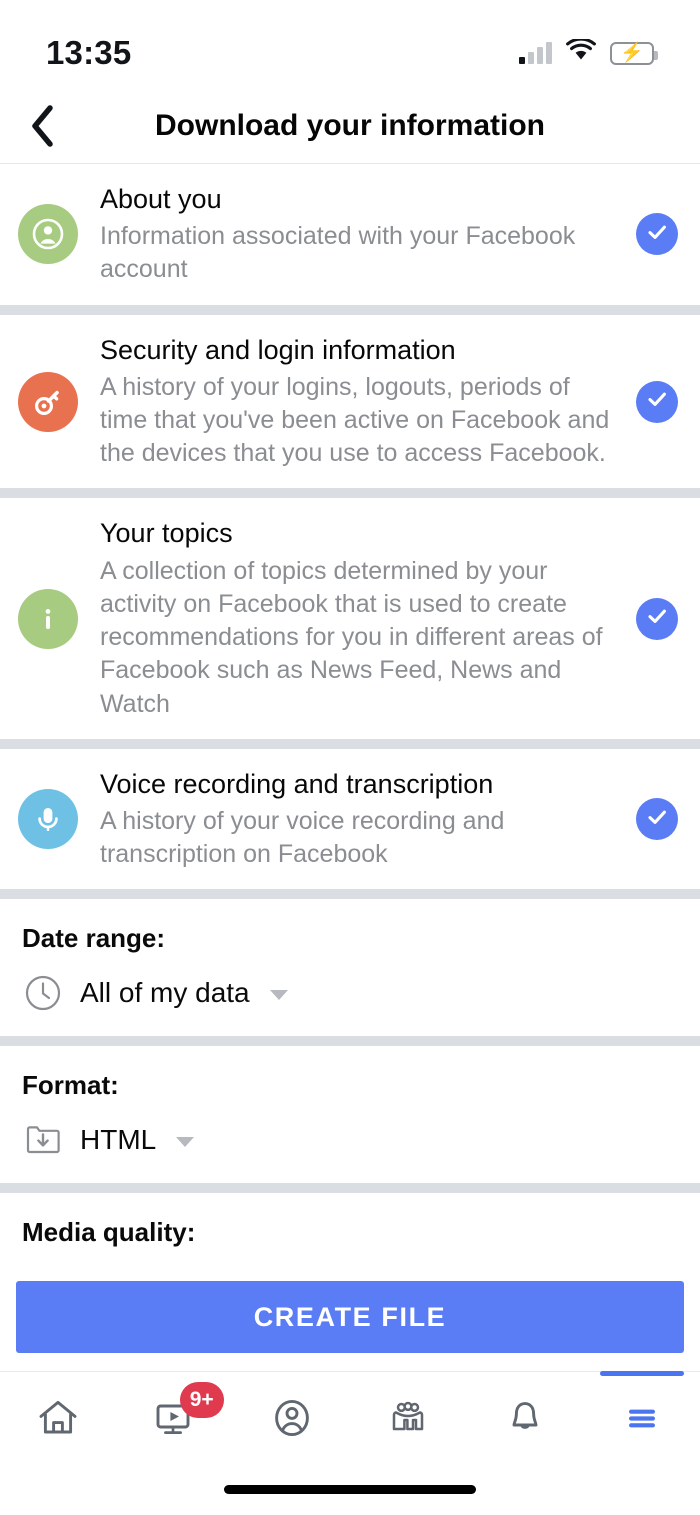  What do you see at coordinates (350, 1140) in the screenshot?
I see `format-selector: HTML` at bounding box center [350, 1140].